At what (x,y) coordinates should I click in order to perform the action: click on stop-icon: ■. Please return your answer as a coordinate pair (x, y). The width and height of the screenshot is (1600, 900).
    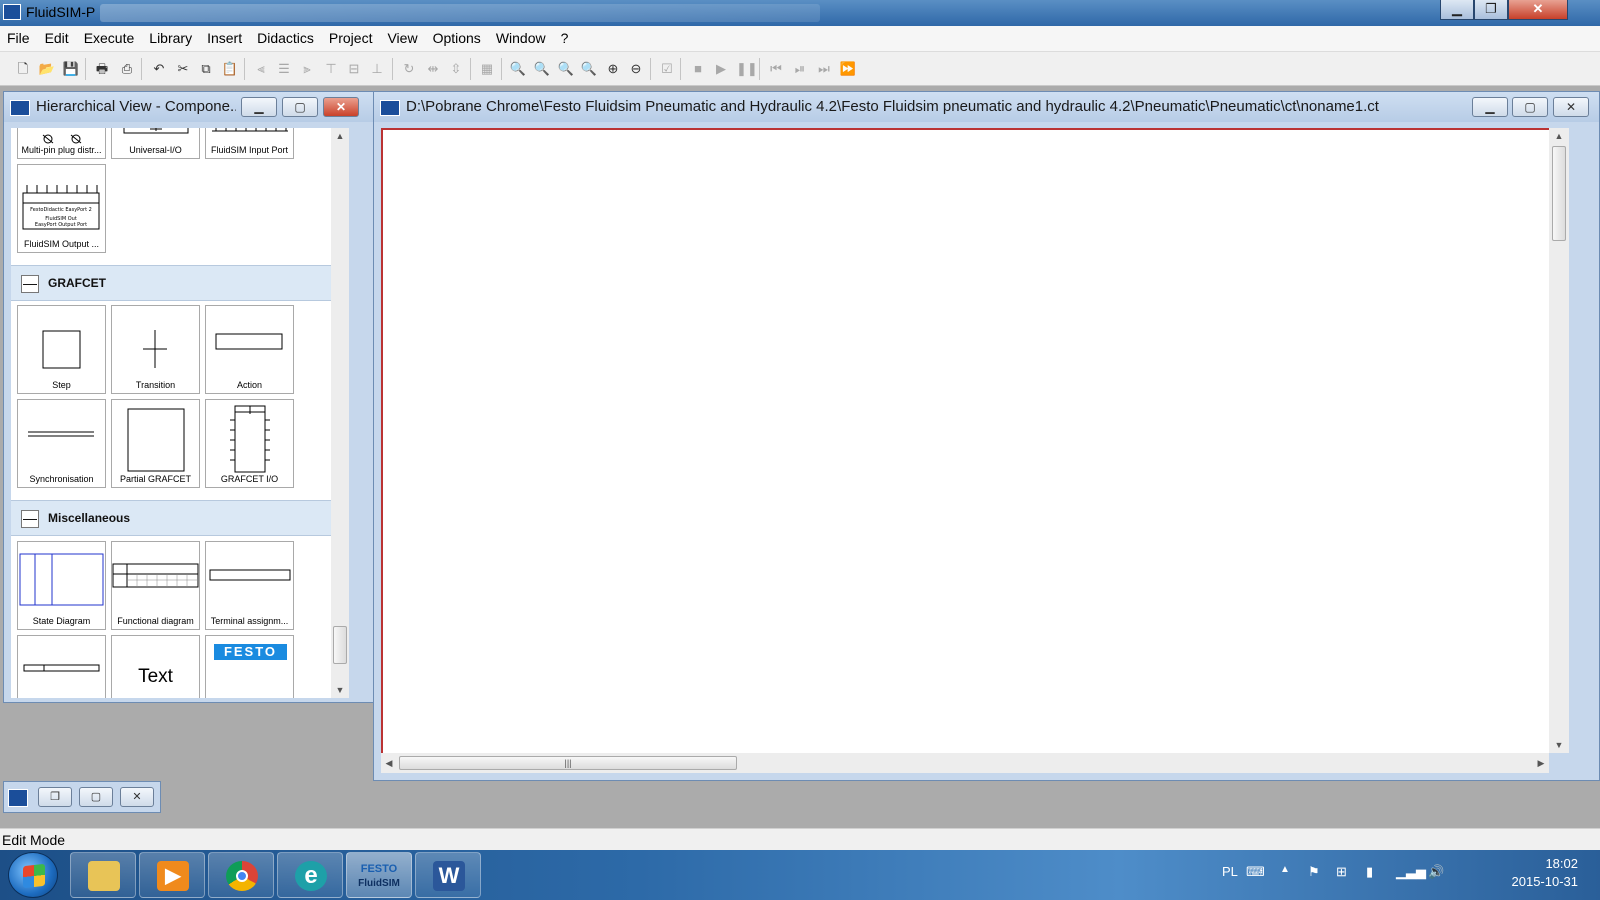
    Looking at the image, I should click on (698, 69).